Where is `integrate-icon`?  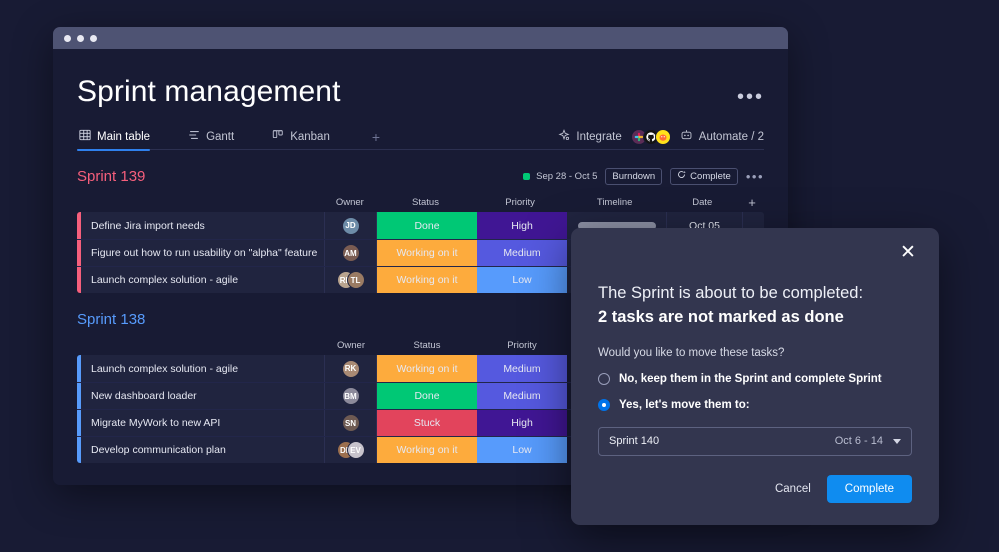
integrate-icon is located at coordinates (564, 136).